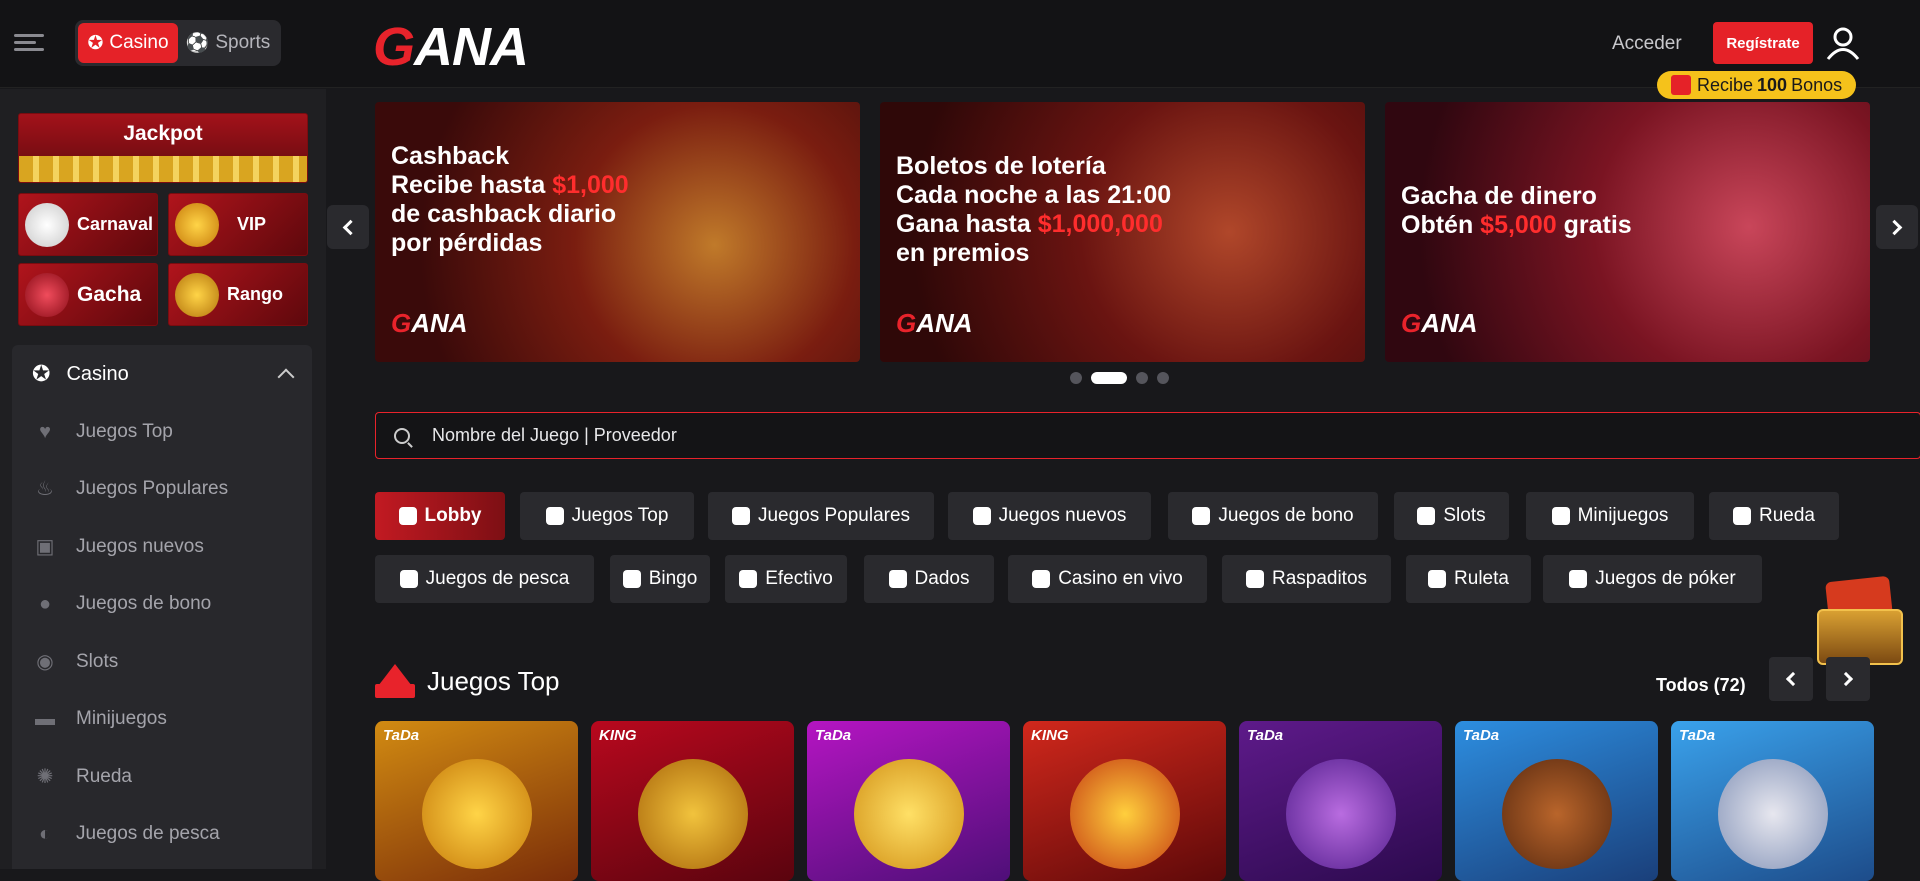  I want to click on register-button: Regístrate, so click(1763, 43).